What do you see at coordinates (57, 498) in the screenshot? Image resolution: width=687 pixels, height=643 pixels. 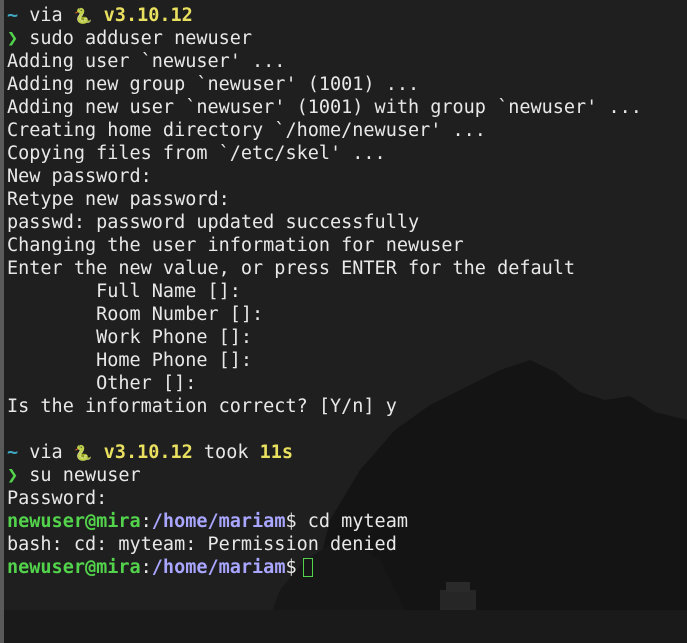 I see `output-line: Password:` at bounding box center [57, 498].